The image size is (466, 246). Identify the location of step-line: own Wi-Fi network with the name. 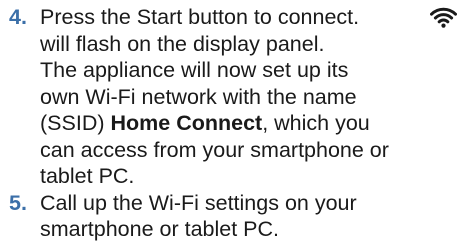
(198, 96).